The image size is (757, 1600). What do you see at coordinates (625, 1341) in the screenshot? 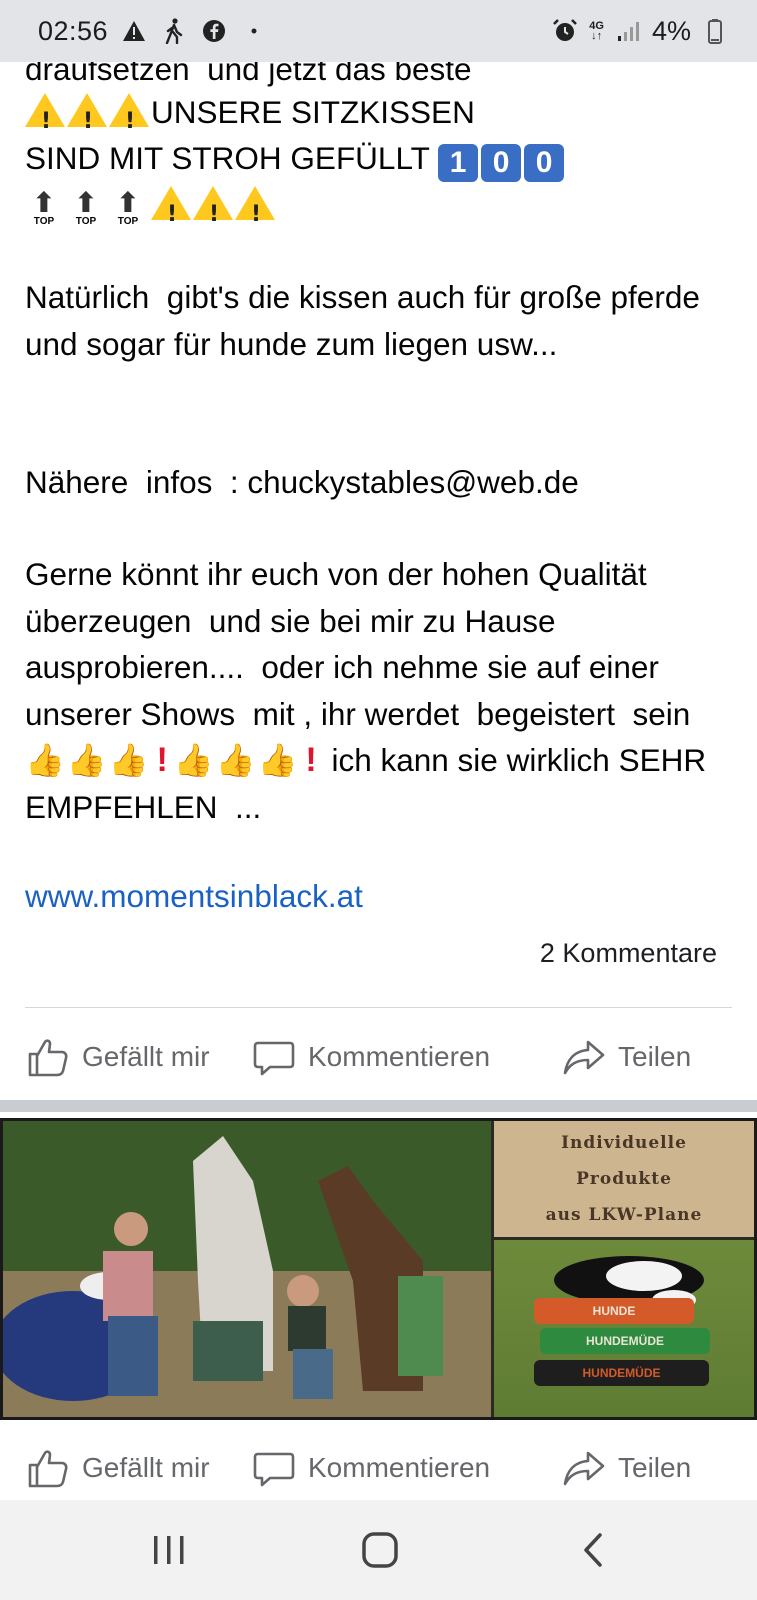
I see `pillow-green: HUNDEMÜDE` at bounding box center [625, 1341].